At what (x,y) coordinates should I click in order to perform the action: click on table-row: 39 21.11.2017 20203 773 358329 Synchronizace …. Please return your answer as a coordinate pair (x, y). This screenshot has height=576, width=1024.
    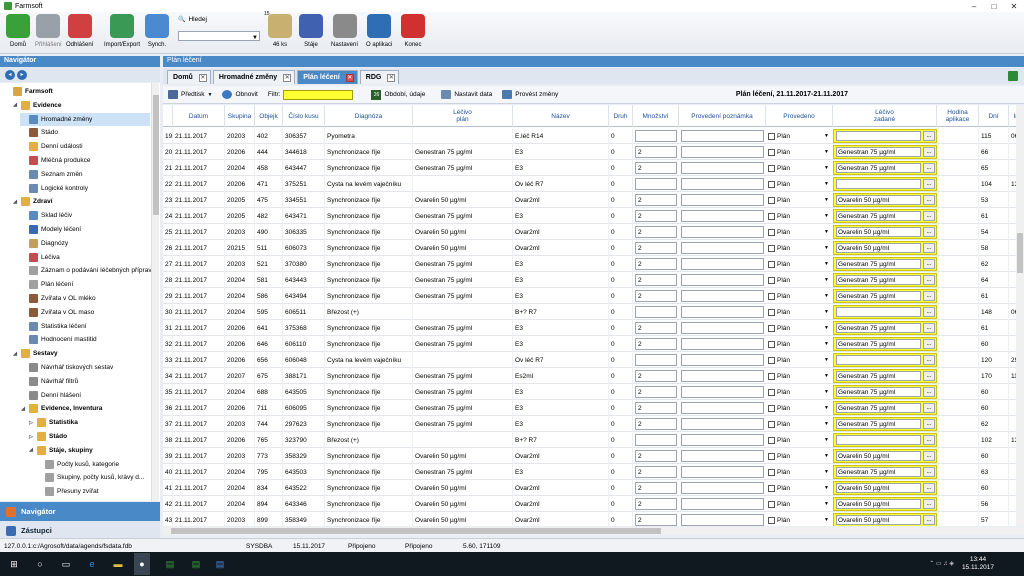
    Looking at the image, I should click on (589, 456).